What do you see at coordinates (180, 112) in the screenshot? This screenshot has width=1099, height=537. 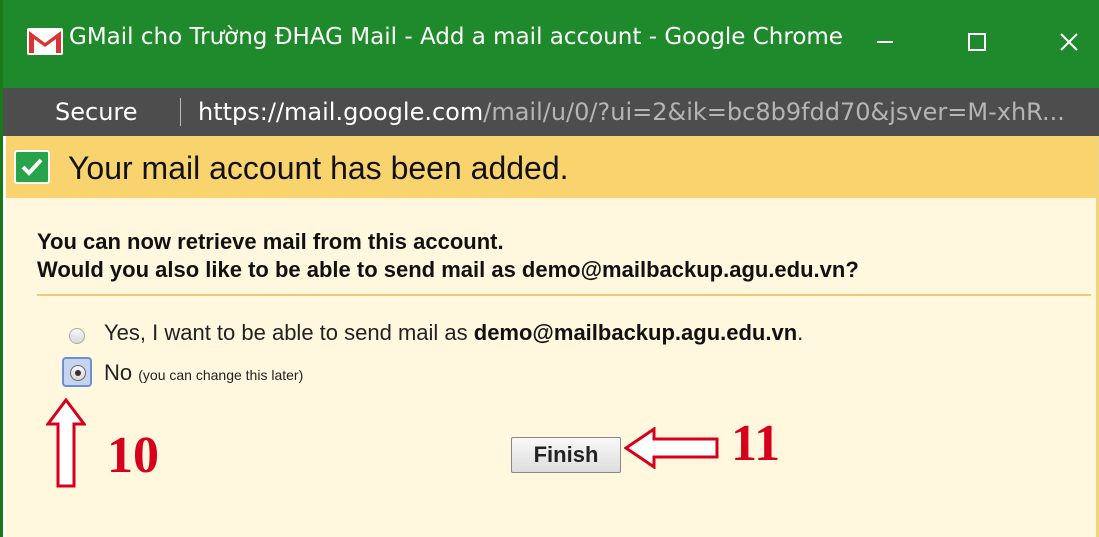 I see `address-separator` at bounding box center [180, 112].